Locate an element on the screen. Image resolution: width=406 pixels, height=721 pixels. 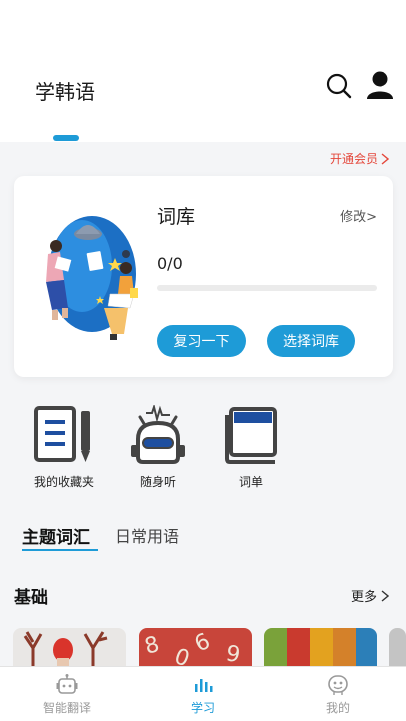
color-stripes-image is located at coordinates (320, 648).